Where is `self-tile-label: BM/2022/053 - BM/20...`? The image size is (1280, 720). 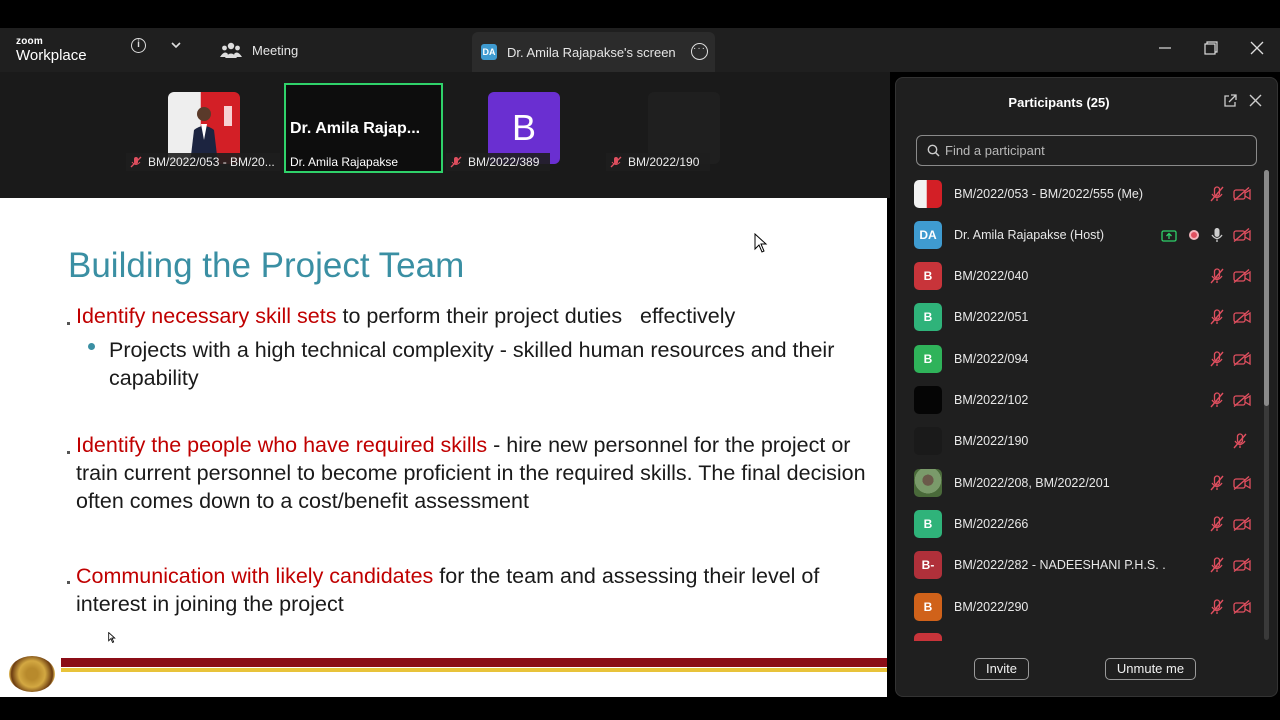 self-tile-label: BM/2022/053 - BM/20... is located at coordinates (203, 162).